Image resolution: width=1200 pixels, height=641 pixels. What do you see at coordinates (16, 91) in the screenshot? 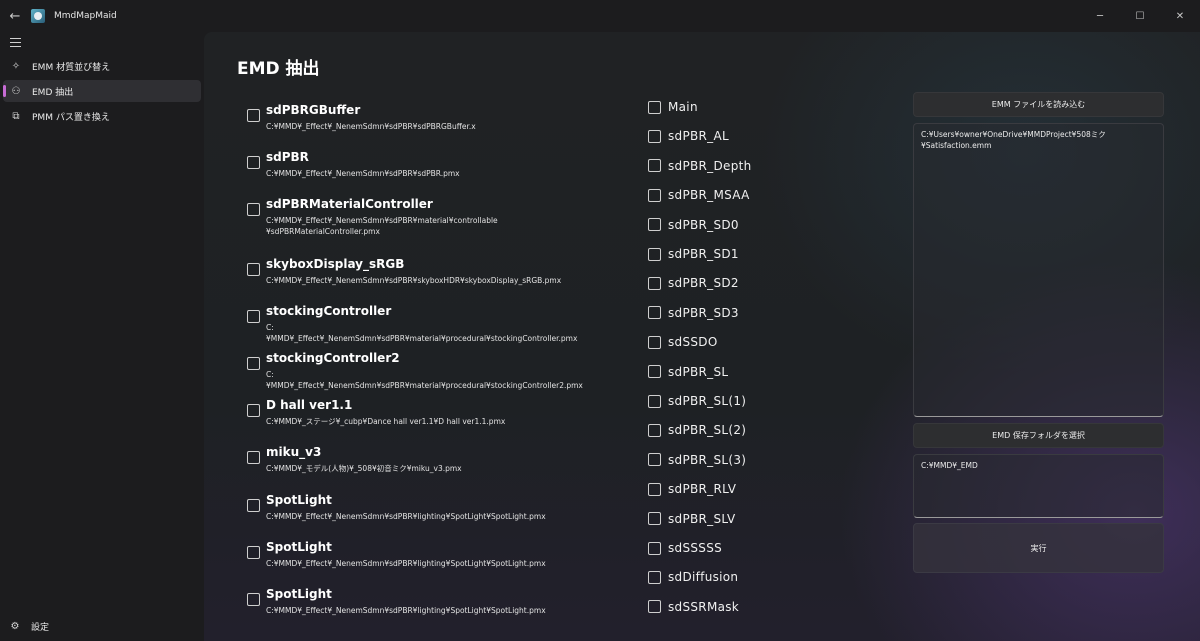
I see `group-icon: ⚇` at bounding box center [16, 91].